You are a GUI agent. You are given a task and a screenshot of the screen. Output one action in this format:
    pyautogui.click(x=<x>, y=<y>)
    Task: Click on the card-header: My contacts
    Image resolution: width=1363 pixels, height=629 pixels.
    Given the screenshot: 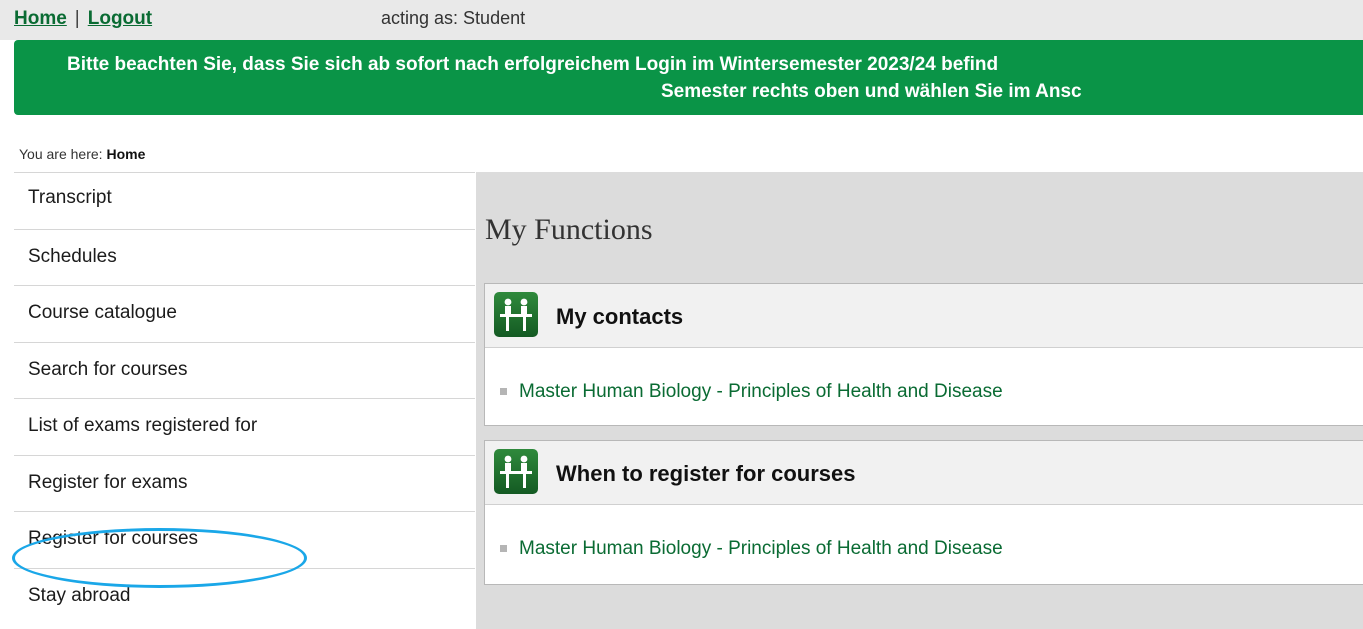 What is the action you would take?
    pyautogui.click(x=924, y=316)
    